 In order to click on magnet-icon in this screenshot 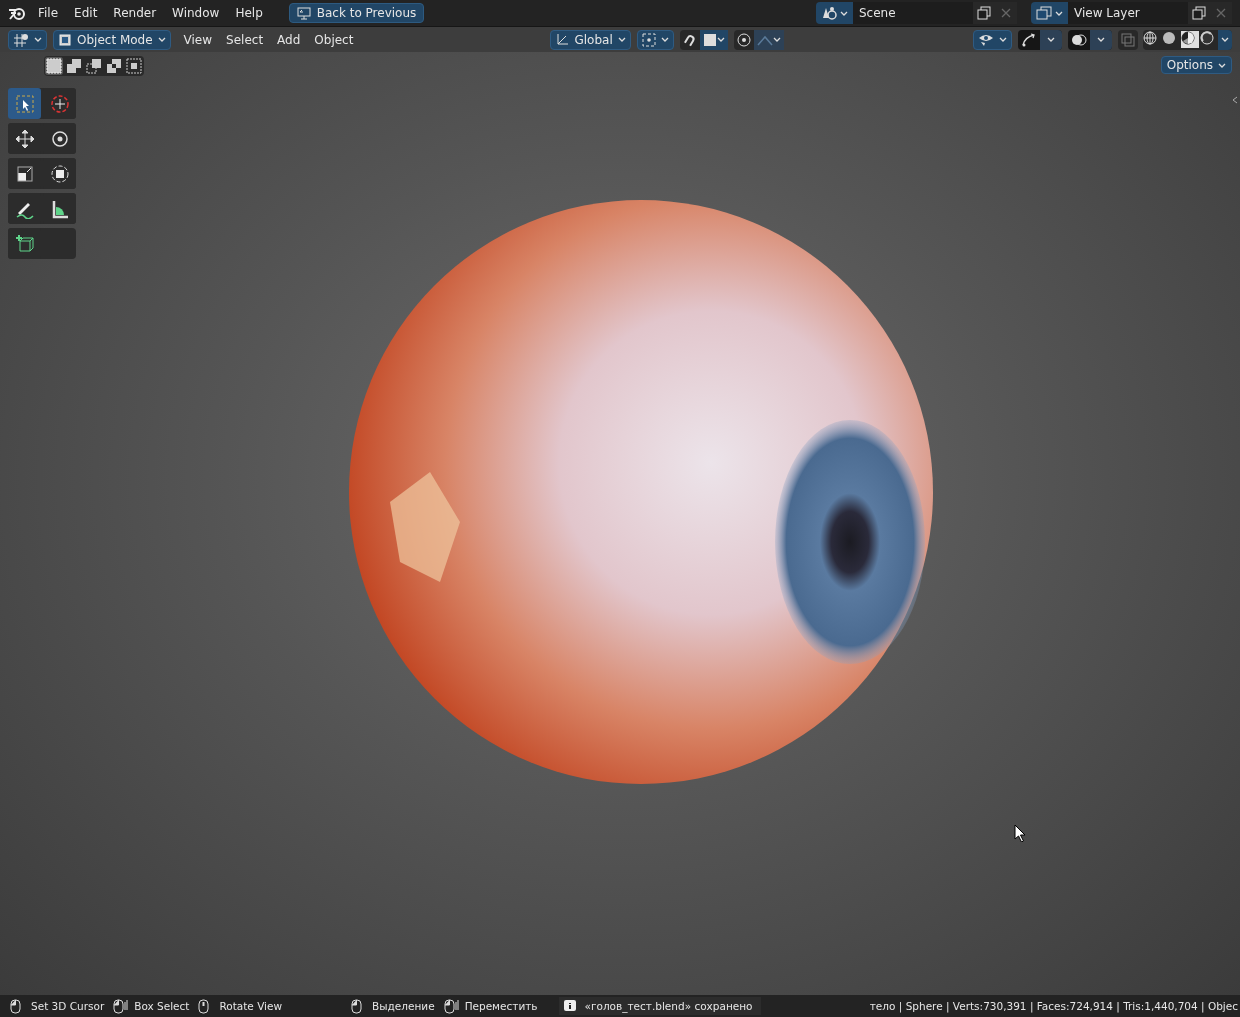, I will do `click(689, 39)`.